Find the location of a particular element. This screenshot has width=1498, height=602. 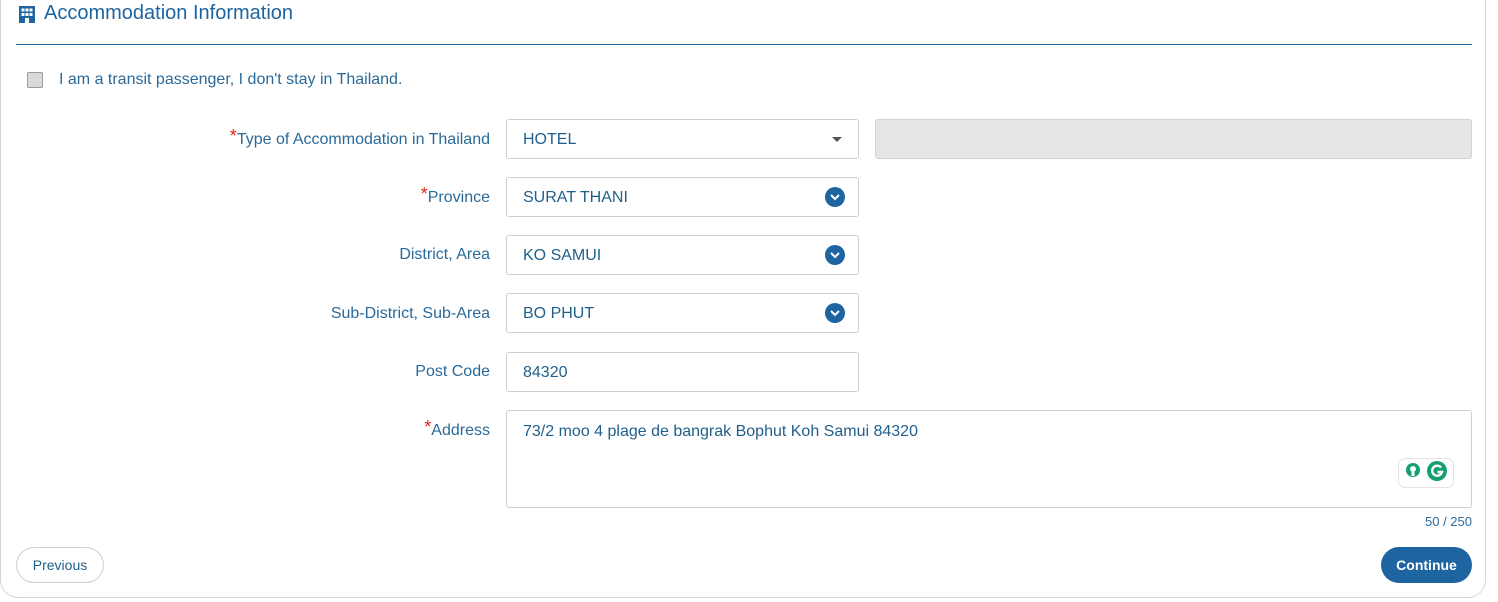

accommodation-type-value: HOTEL is located at coordinates (550, 139).